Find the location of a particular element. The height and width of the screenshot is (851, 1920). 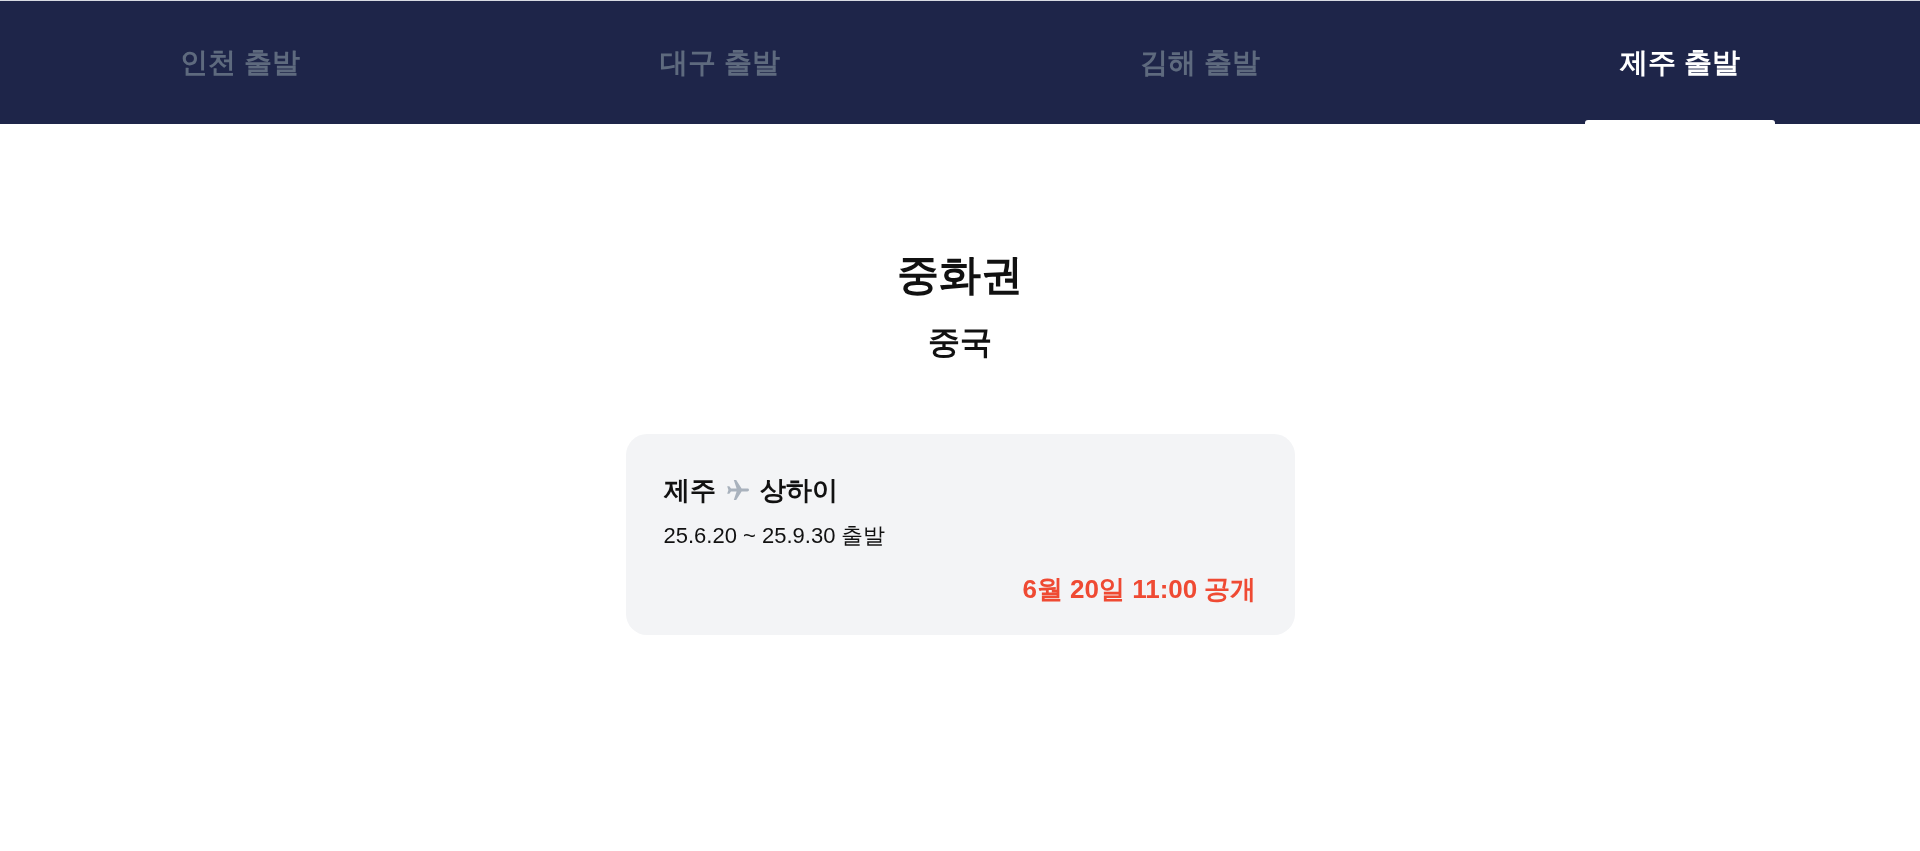

tab: 대구 출발 is located at coordinates (720, 62).